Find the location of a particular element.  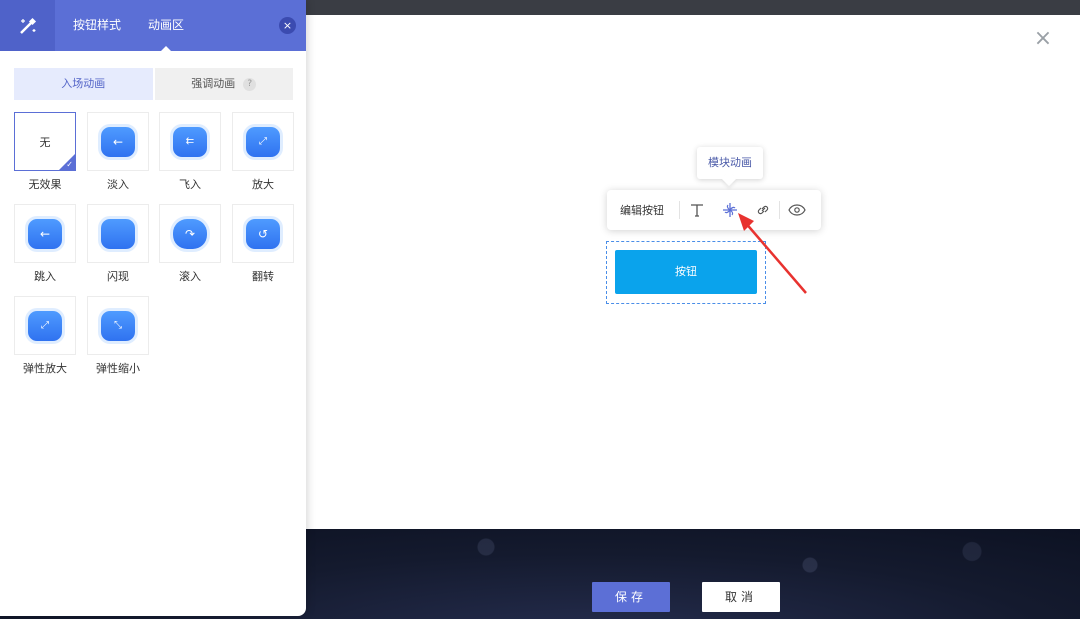

anim-flip: ↺ 翻转 is located at coordinates (263, 244).